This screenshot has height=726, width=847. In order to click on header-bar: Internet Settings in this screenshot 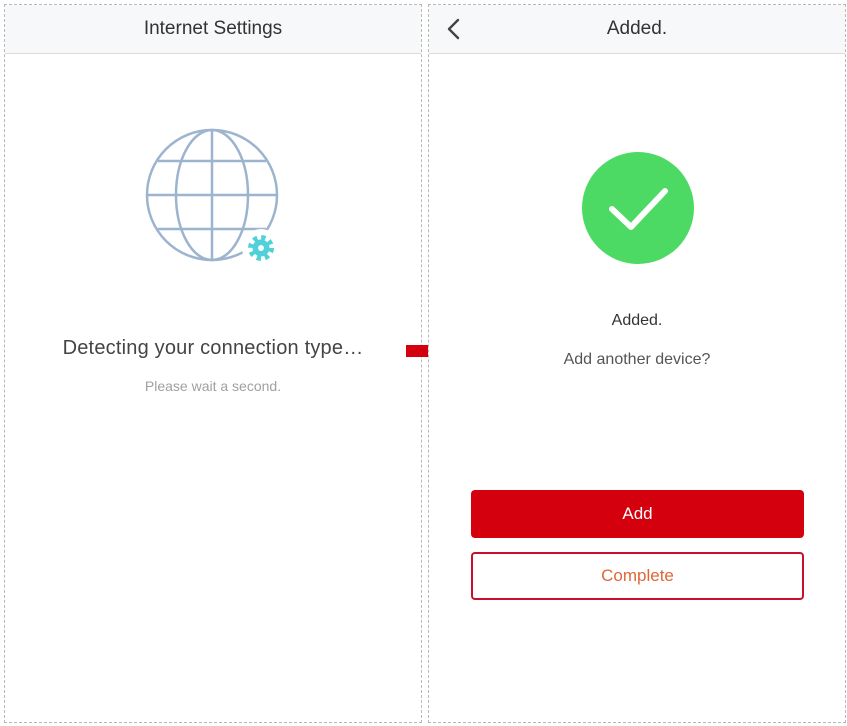, I will do `click(213, 29)`.